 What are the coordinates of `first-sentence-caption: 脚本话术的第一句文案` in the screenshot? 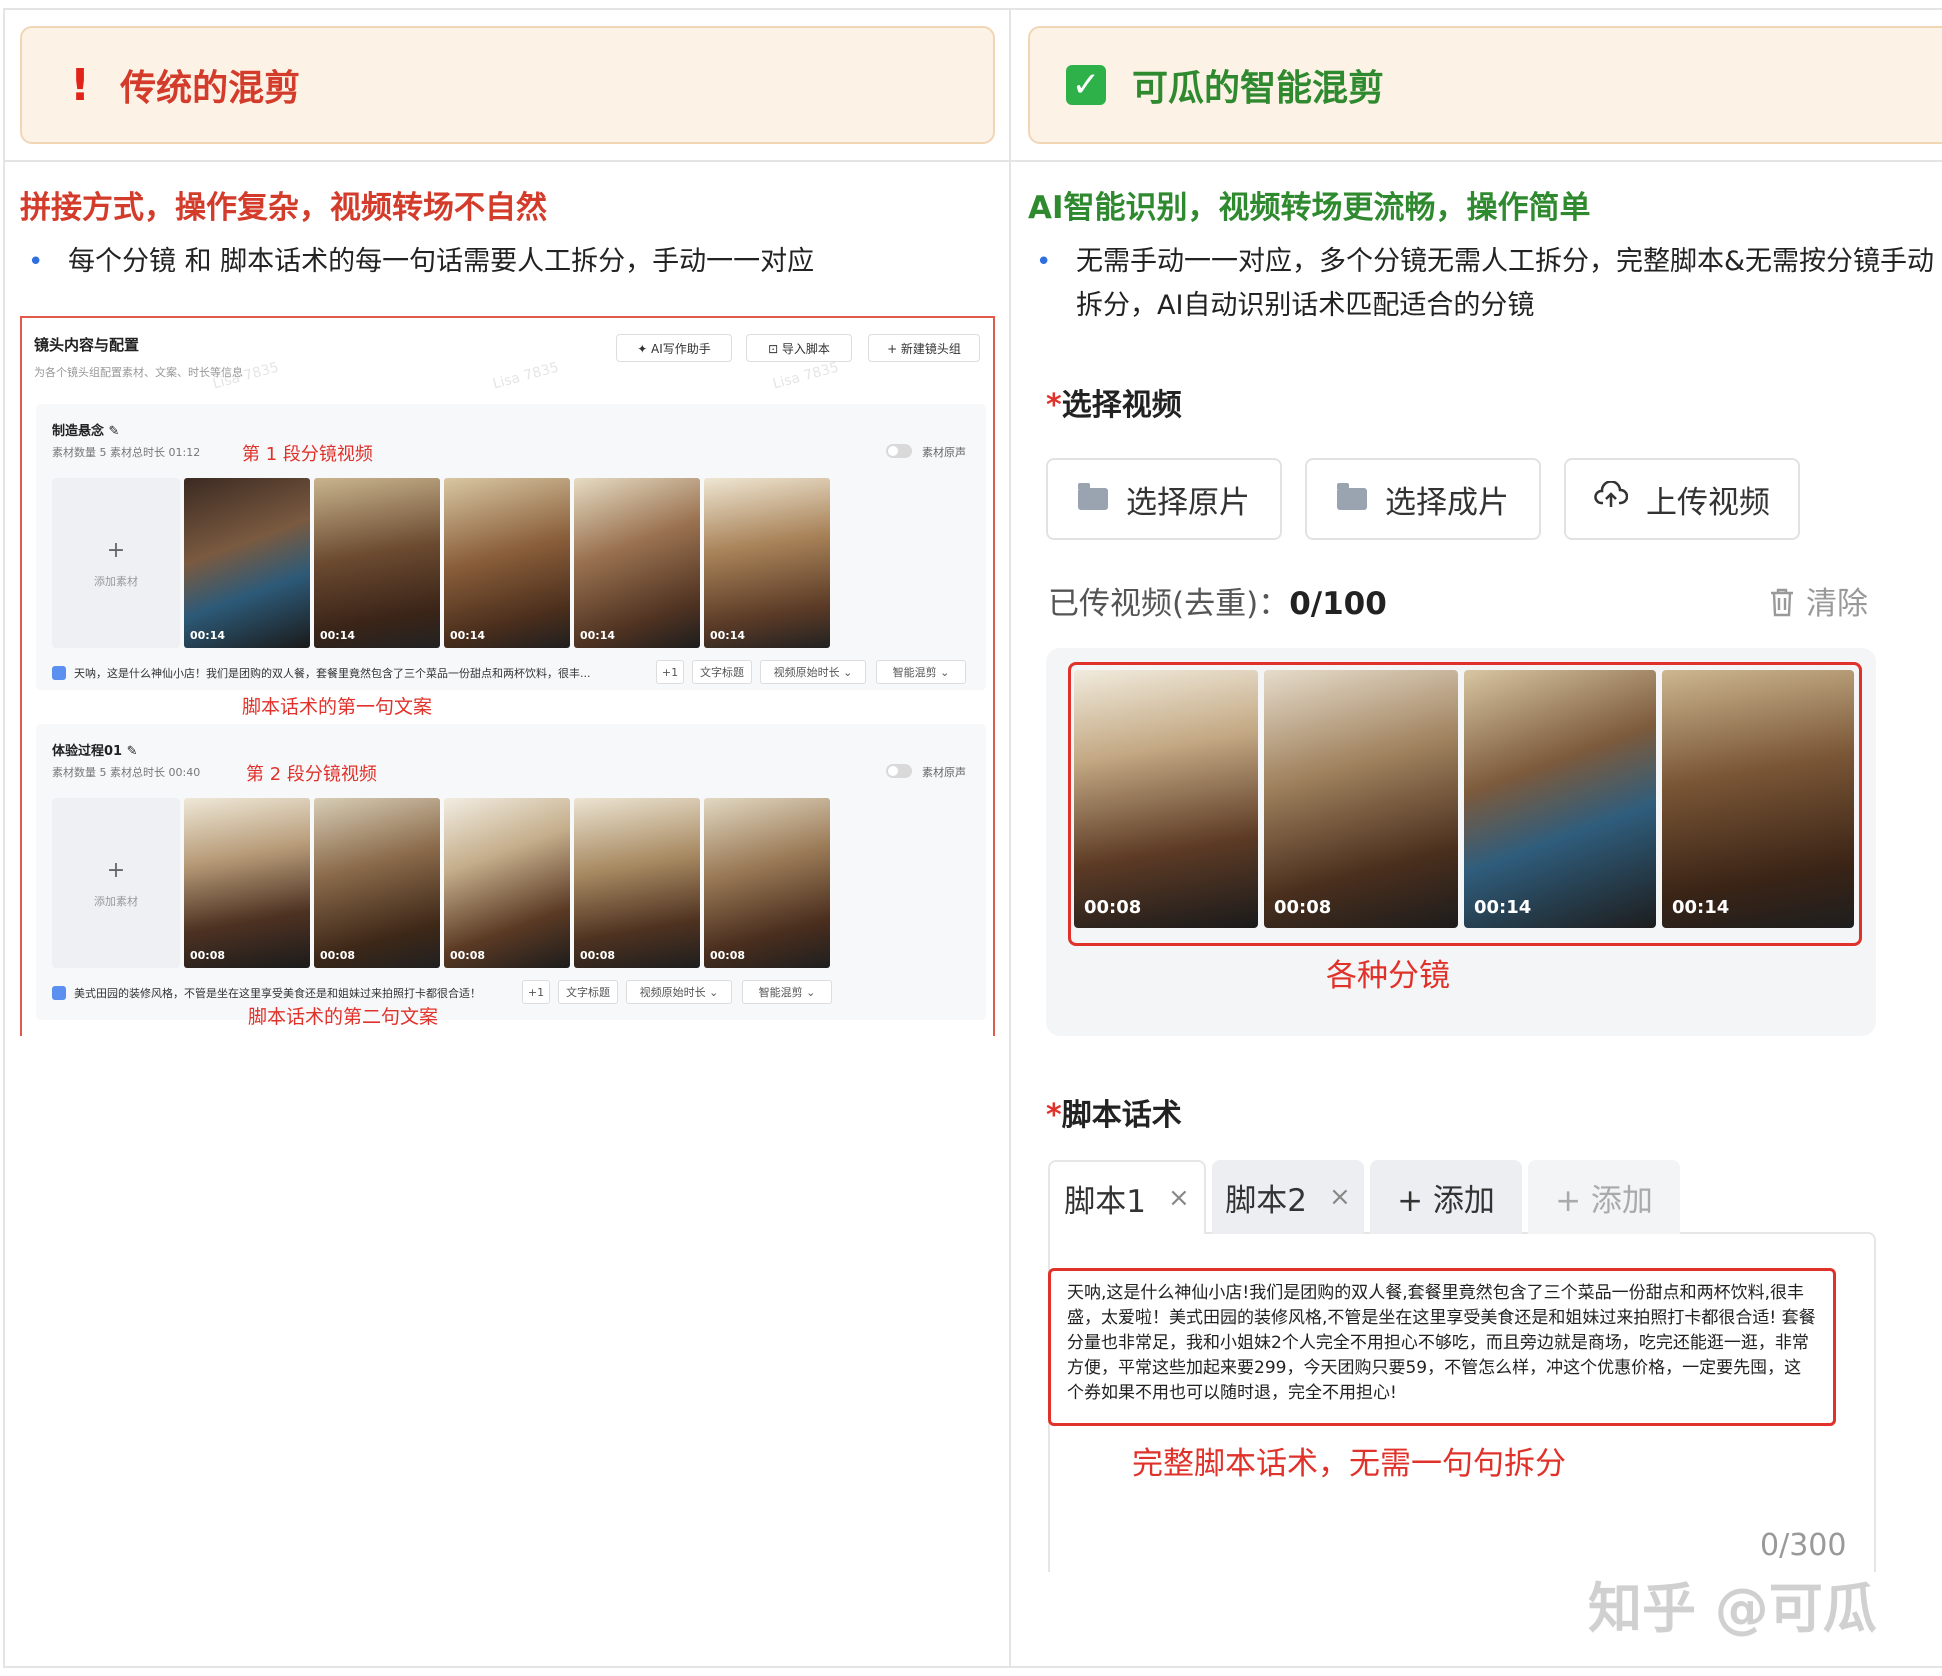 It's located at (337, 707).